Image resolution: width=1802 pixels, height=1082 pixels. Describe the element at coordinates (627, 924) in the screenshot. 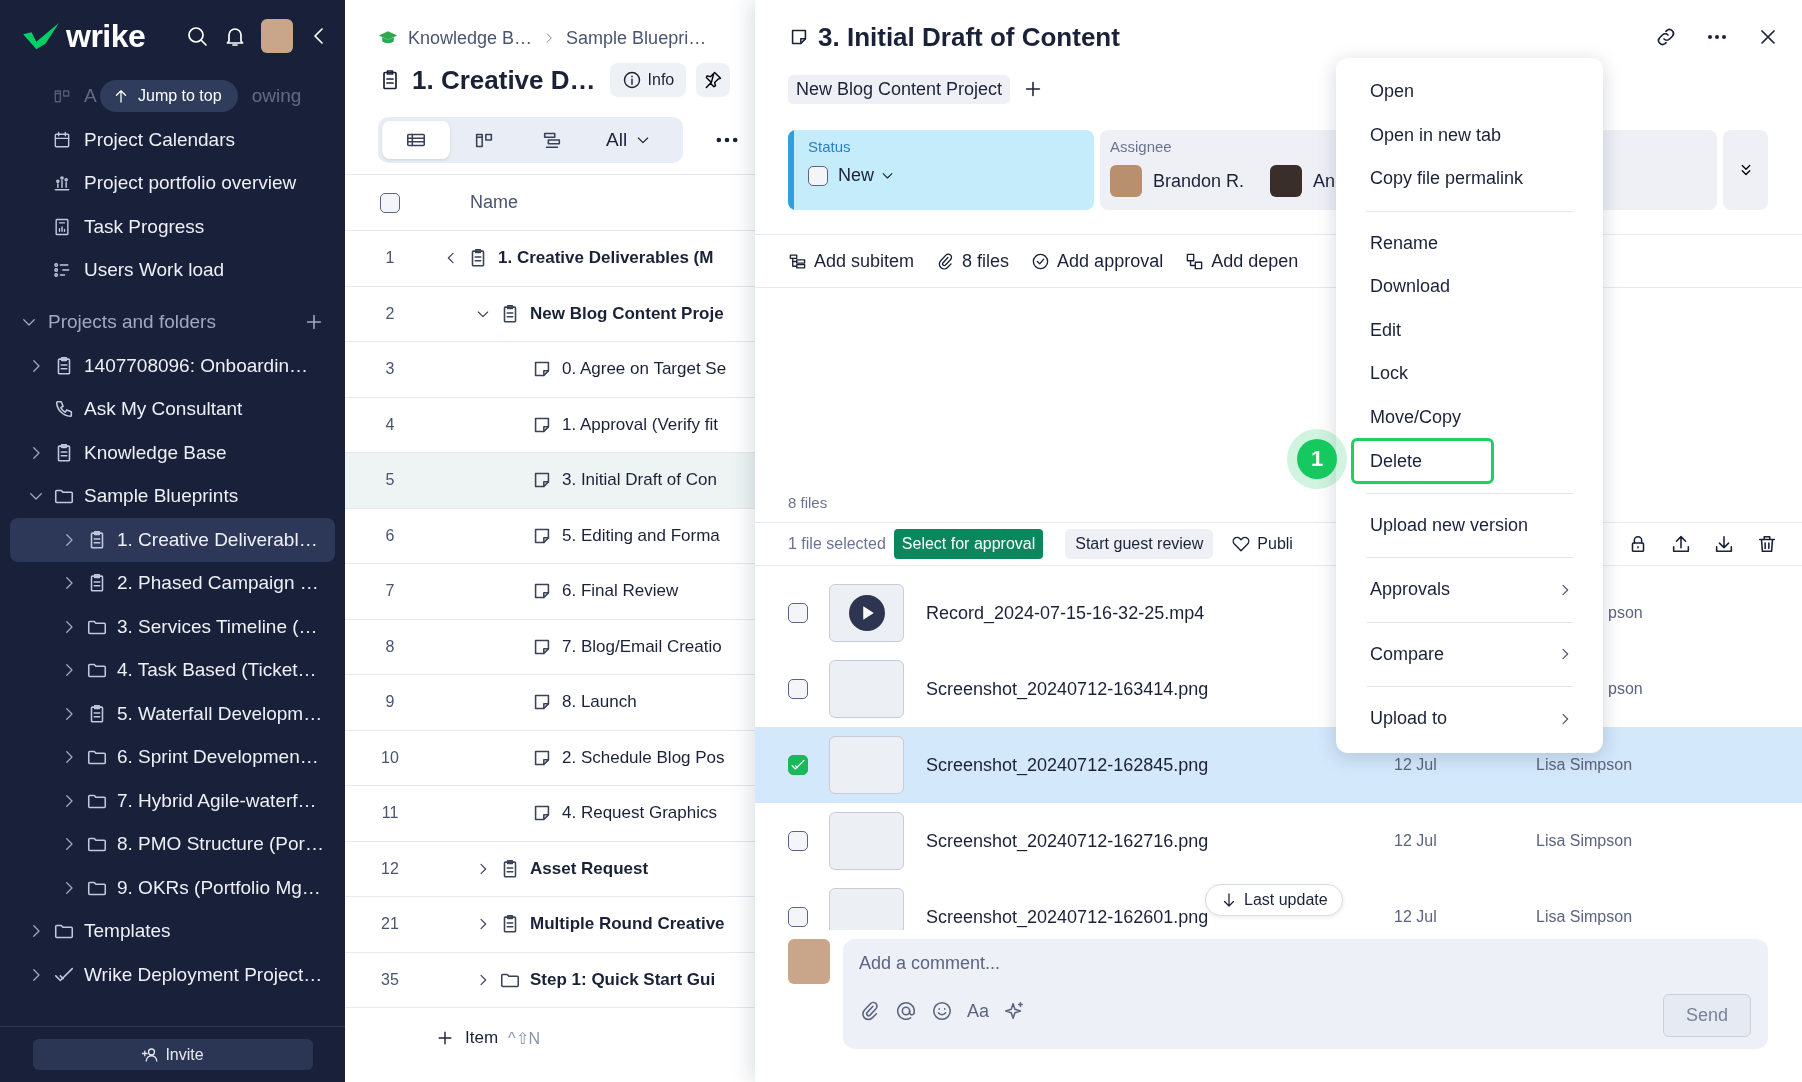

I see `task-name: Multiple Round Creative` at that location.